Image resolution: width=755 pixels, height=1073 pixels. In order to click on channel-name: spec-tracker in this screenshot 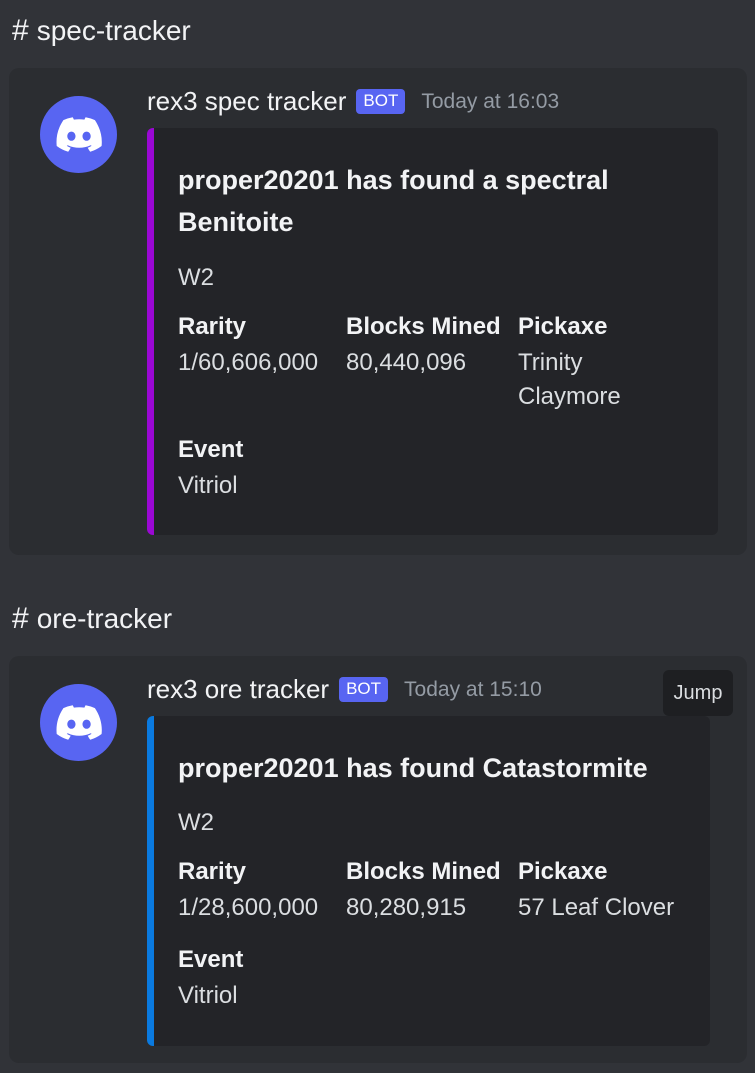, I will do `click(113, 30)`.